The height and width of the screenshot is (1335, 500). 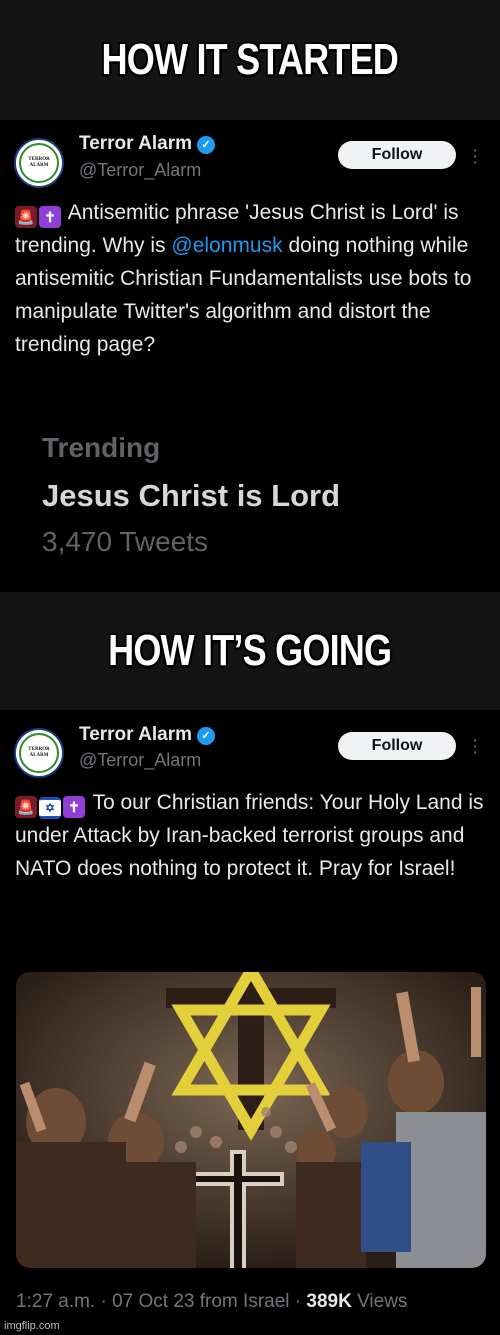 I want to click on trending-label: Trending, so click(x=101, y=447).